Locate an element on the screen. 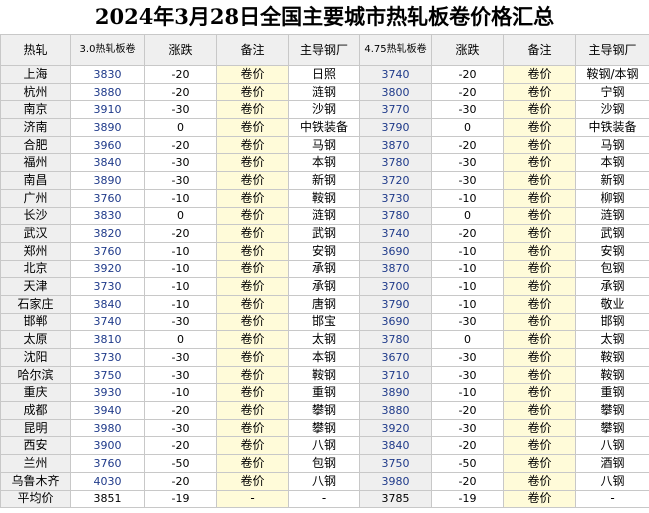 The height and width of the screenshot is (513, 649). cell-change-3-0: -30 is located at coordinates (180, 357).